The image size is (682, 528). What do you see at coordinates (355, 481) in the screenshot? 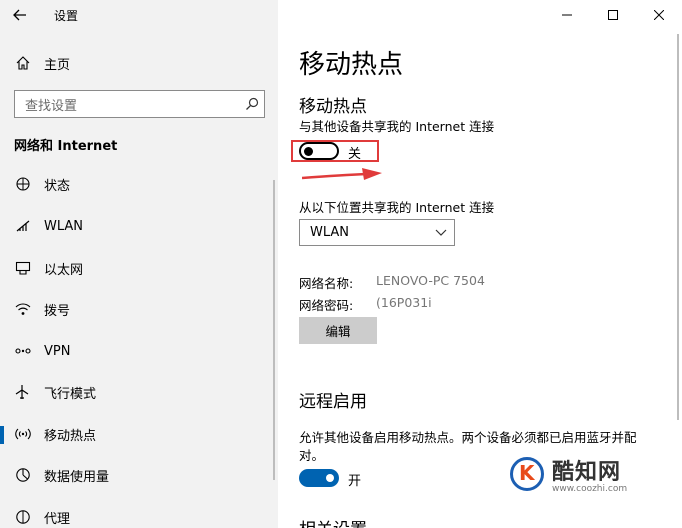
I see `remote-toggle-label: 开` at bounding box center [355, 481].